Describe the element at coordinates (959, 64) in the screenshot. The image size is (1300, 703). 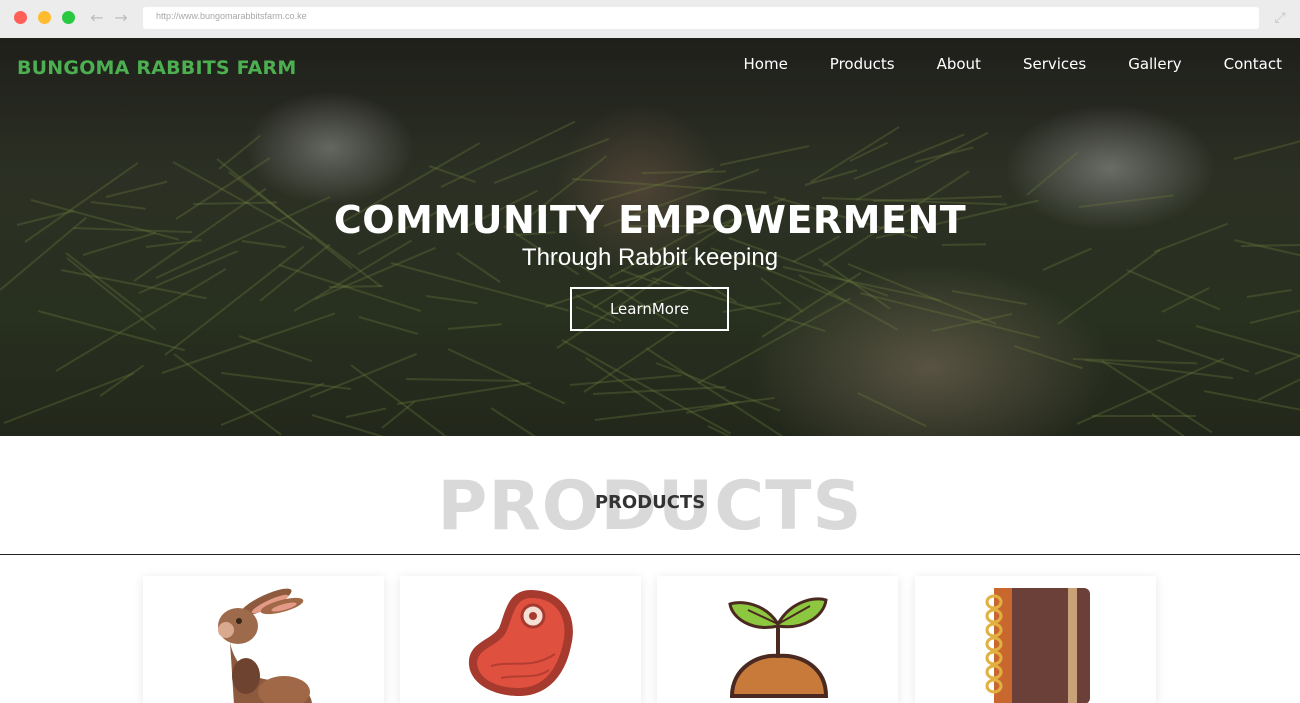
I see `nav-about: About` at that location.